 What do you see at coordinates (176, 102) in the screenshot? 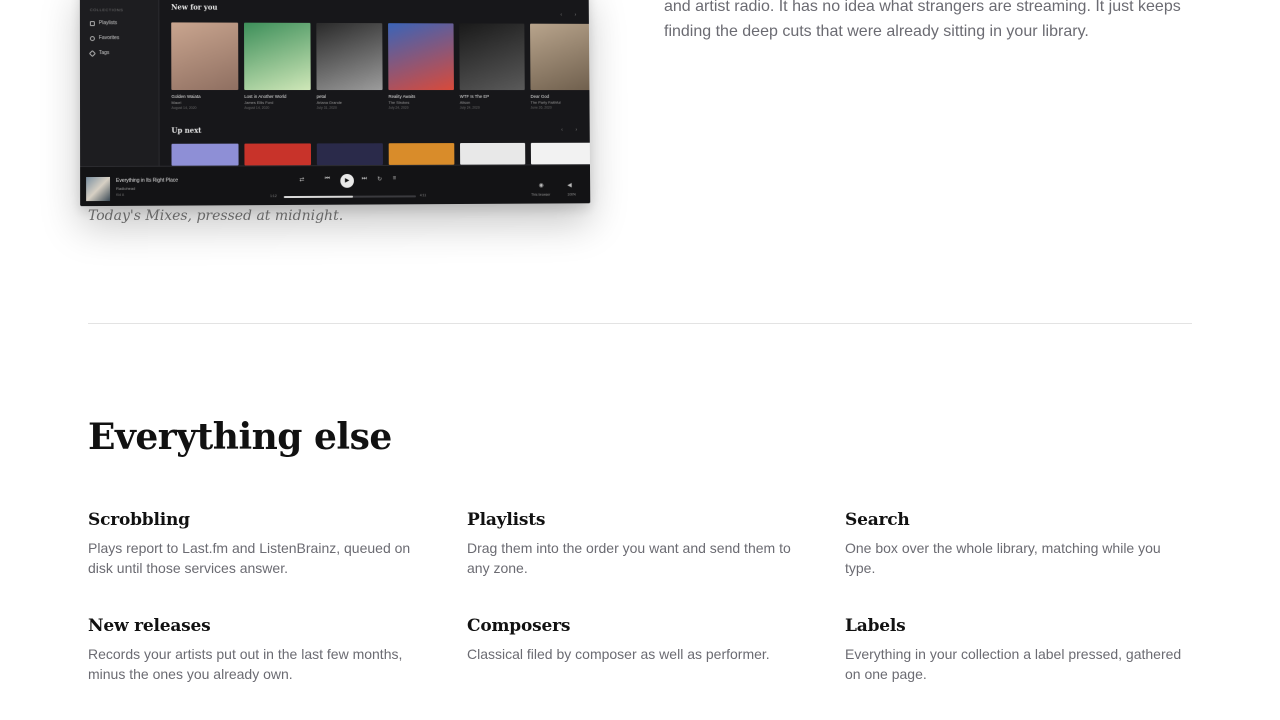
I see `album-artist: Maori` at bounding box center [176, 102].